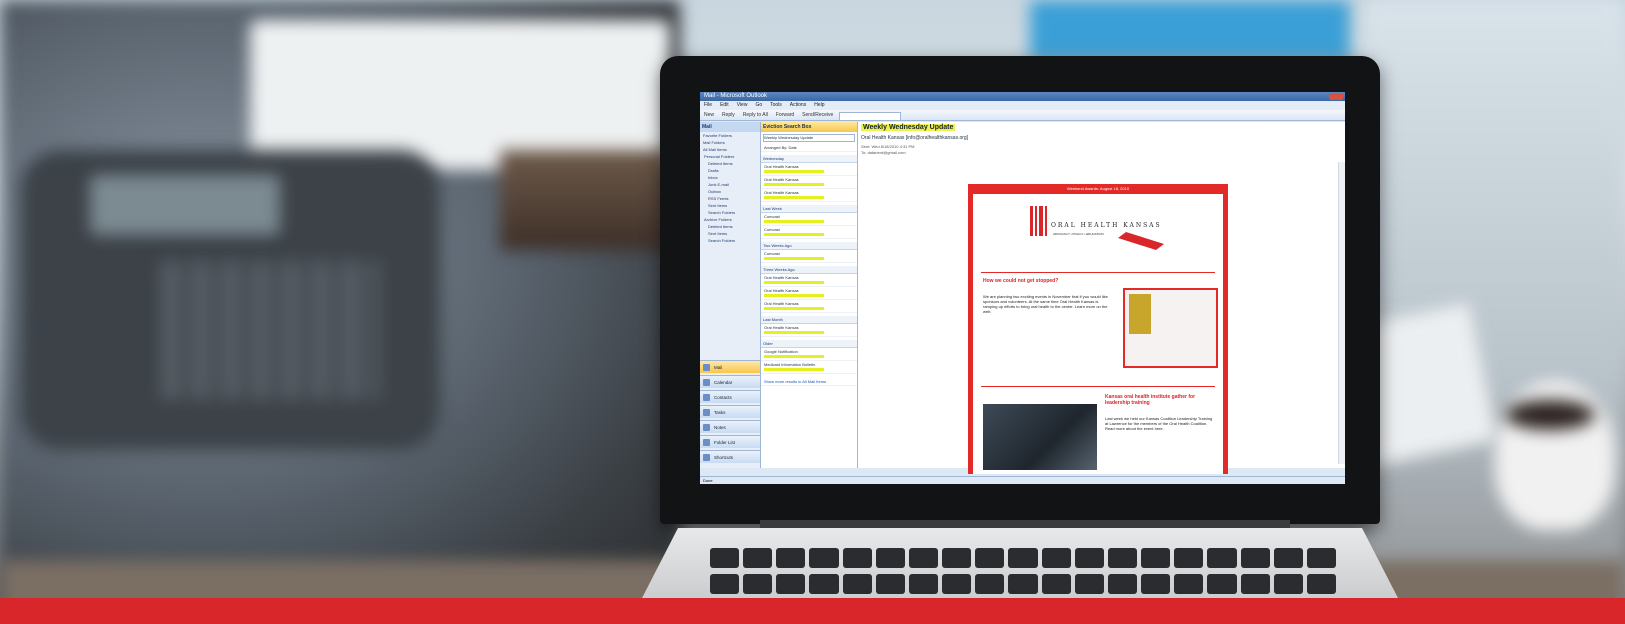 This screenshot has height=624, width=1625. I want to click on list-group: Three Weeks Ago, so click(809, 270).